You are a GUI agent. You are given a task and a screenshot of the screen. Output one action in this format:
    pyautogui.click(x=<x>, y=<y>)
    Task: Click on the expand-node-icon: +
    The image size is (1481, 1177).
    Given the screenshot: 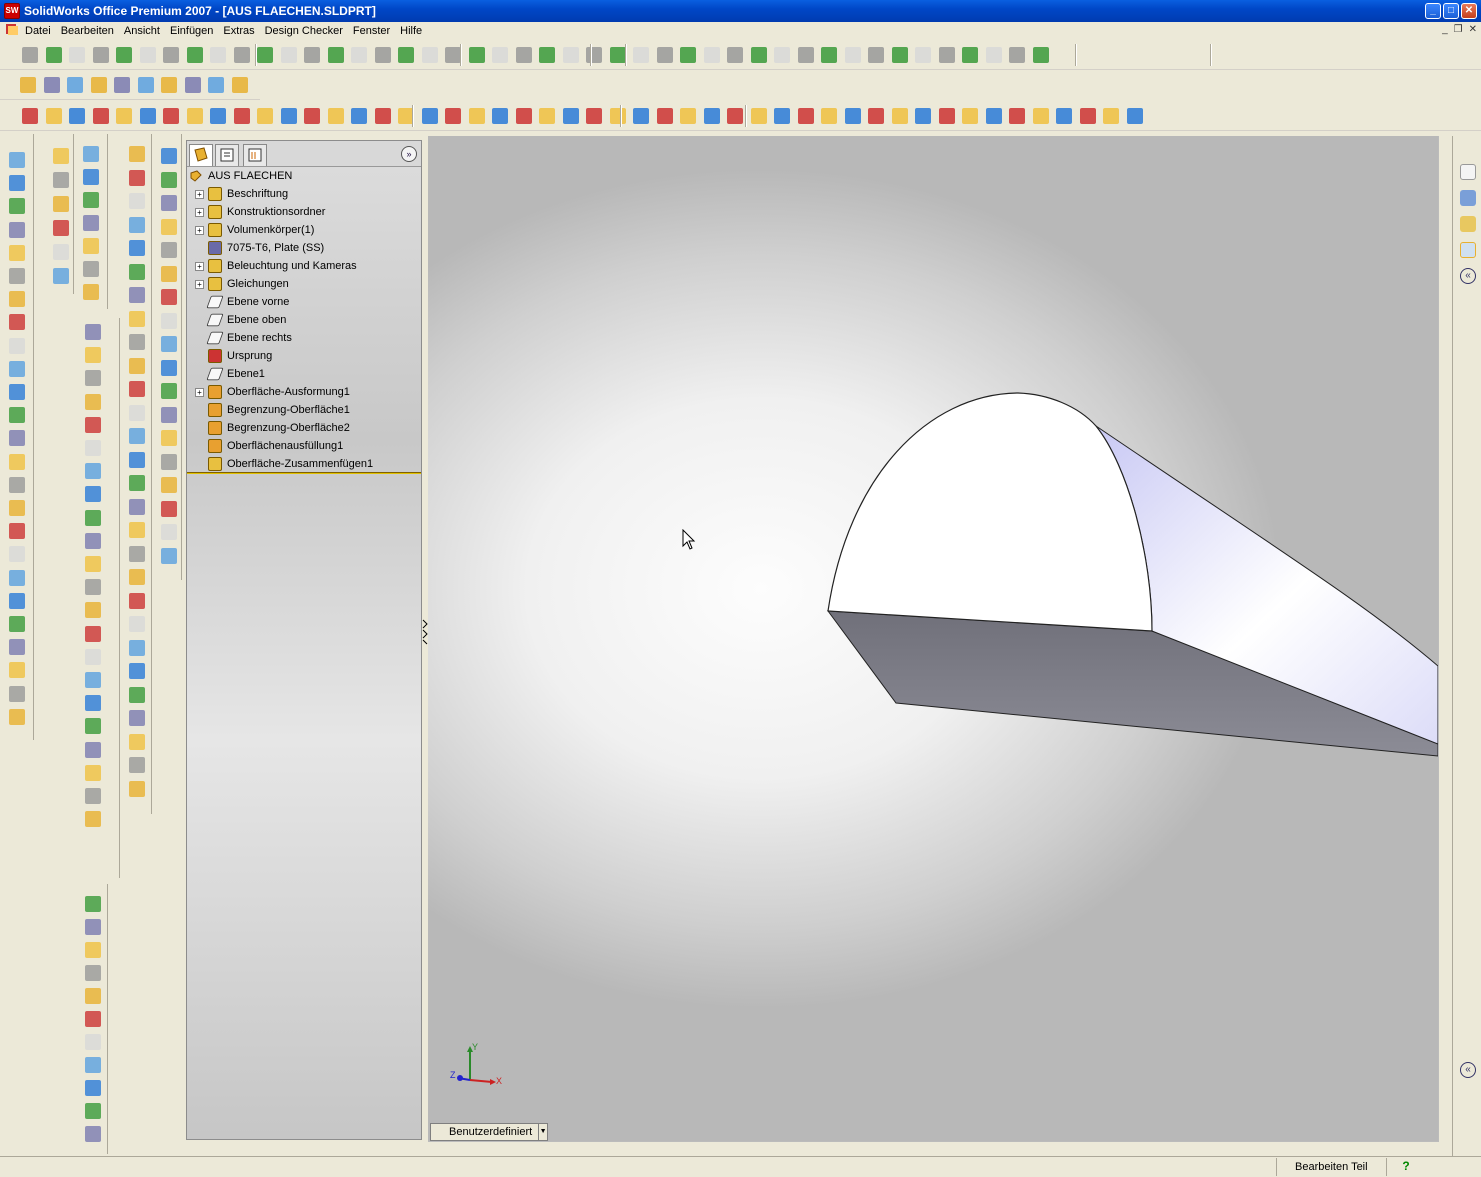 What is the action you would take?
    pyautogui.click(x=199, y=212)
    